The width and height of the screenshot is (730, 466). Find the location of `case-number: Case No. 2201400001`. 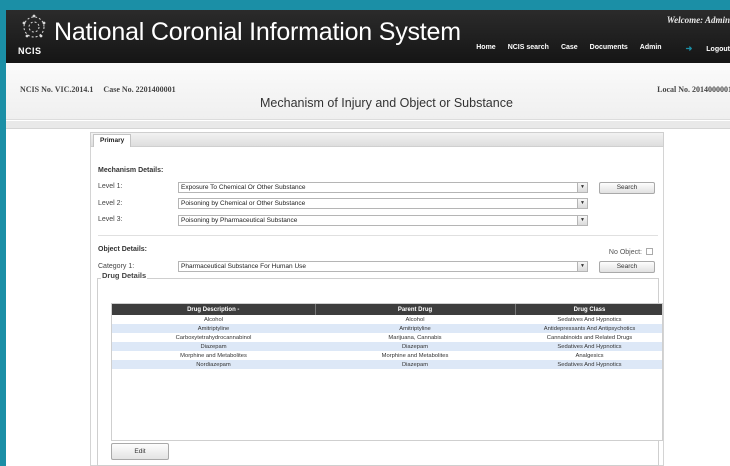

case-number: Case No. 2201400001 is located at coordinates (139, 89).